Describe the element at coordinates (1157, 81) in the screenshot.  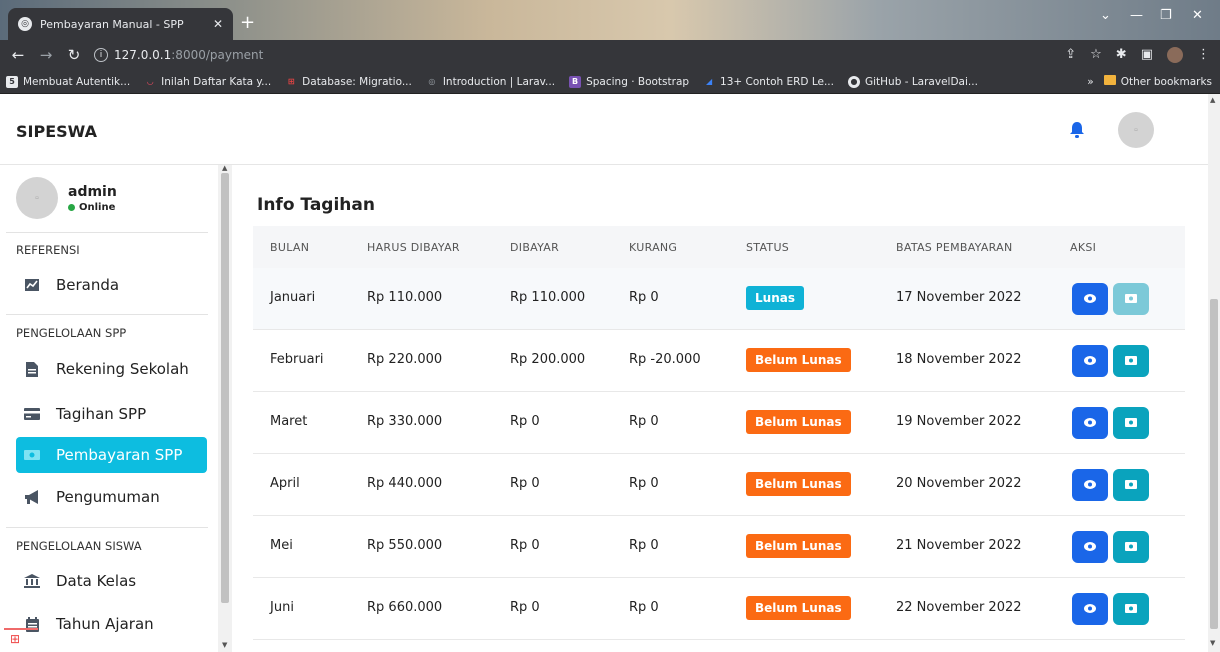
I see `other-bookmarks: Other bookmarks` at that location.